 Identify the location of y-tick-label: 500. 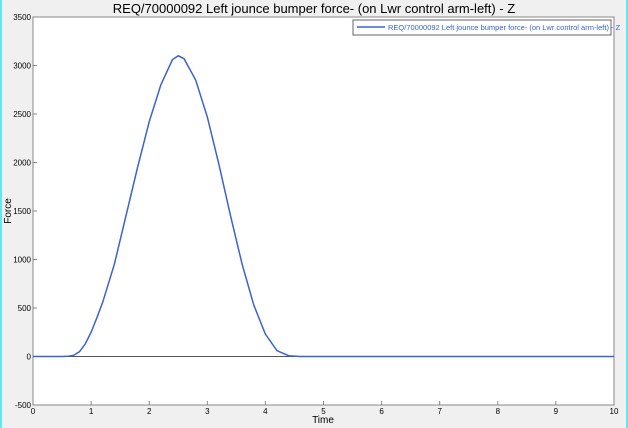
(25, 308).